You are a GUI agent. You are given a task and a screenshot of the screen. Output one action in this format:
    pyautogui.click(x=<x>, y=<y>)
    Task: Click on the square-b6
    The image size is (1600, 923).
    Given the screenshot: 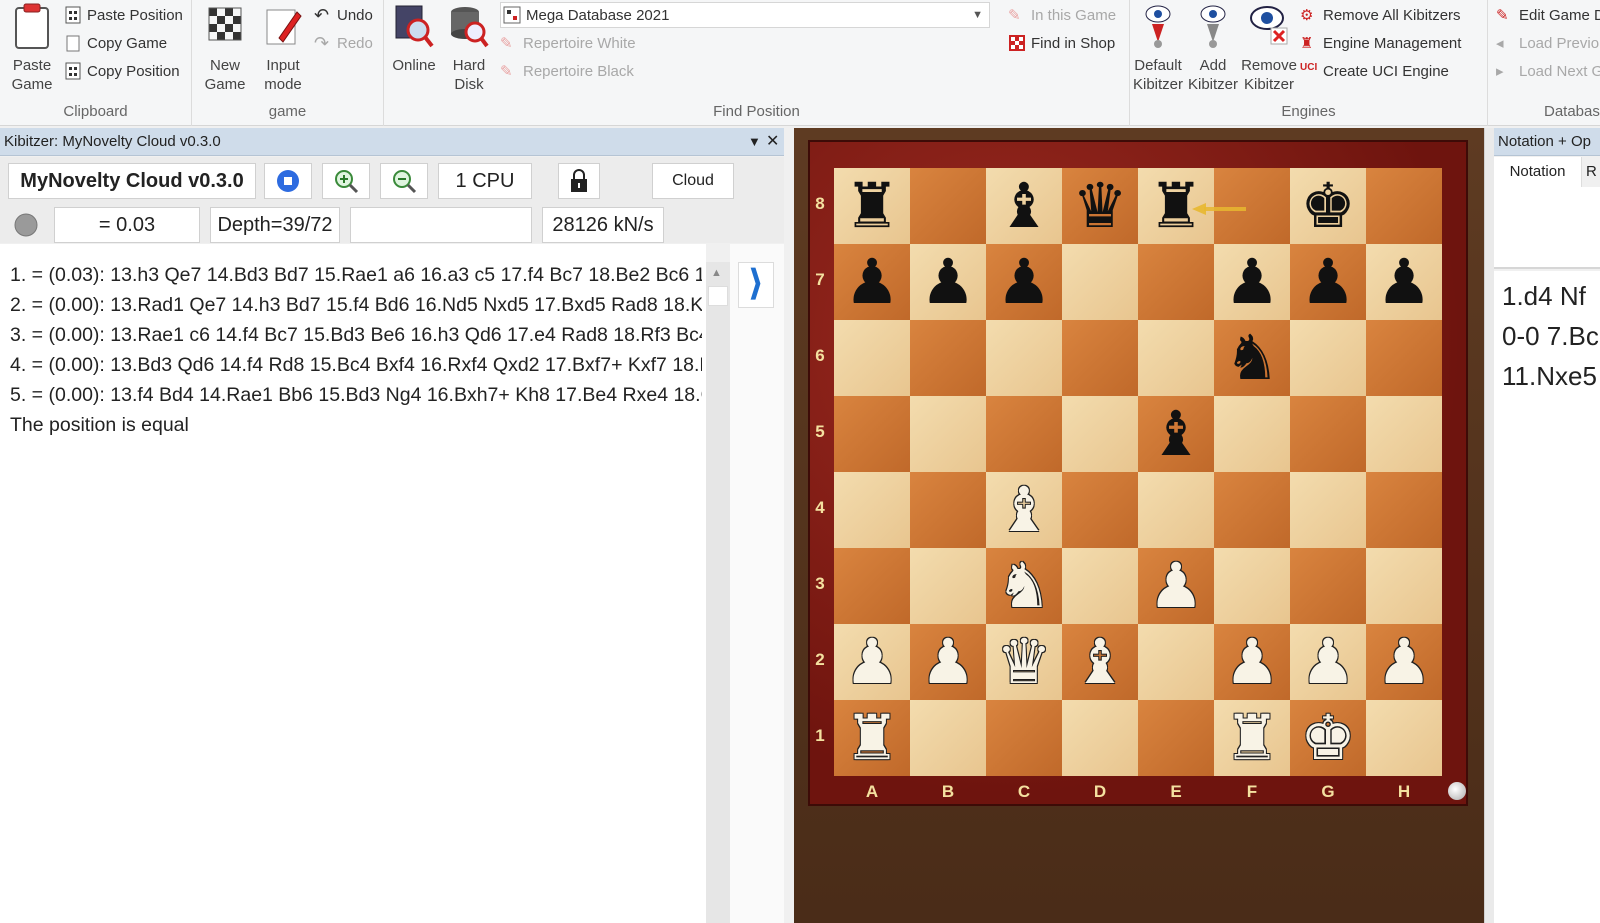 What is the action you would take?
    pyautogui.click(x=948, y=358)
    